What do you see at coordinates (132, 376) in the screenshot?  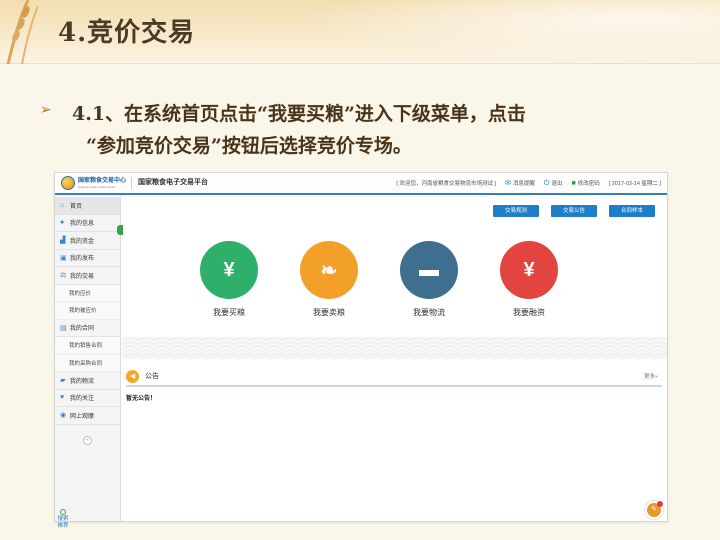 I see `megaphone-icon: ◀` at bounding box center [132, 376].